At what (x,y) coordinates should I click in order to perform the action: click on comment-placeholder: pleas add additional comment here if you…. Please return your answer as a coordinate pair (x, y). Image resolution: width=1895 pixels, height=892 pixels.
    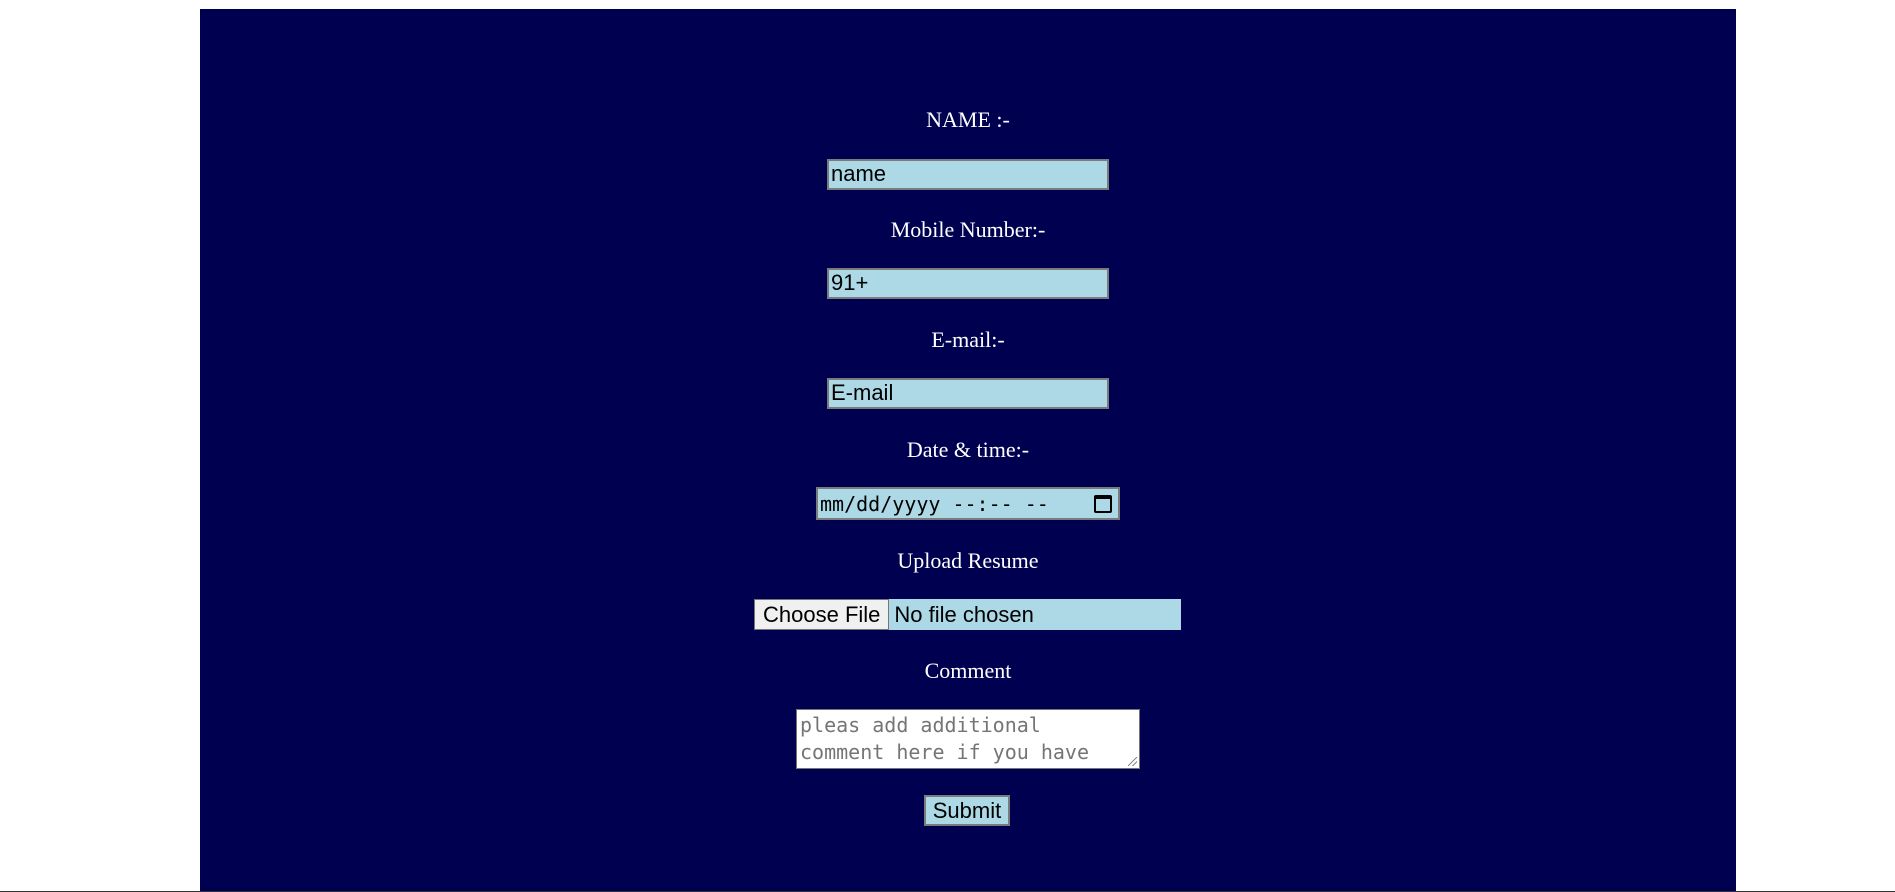
    Looking at the image, I should click on (944, 738).